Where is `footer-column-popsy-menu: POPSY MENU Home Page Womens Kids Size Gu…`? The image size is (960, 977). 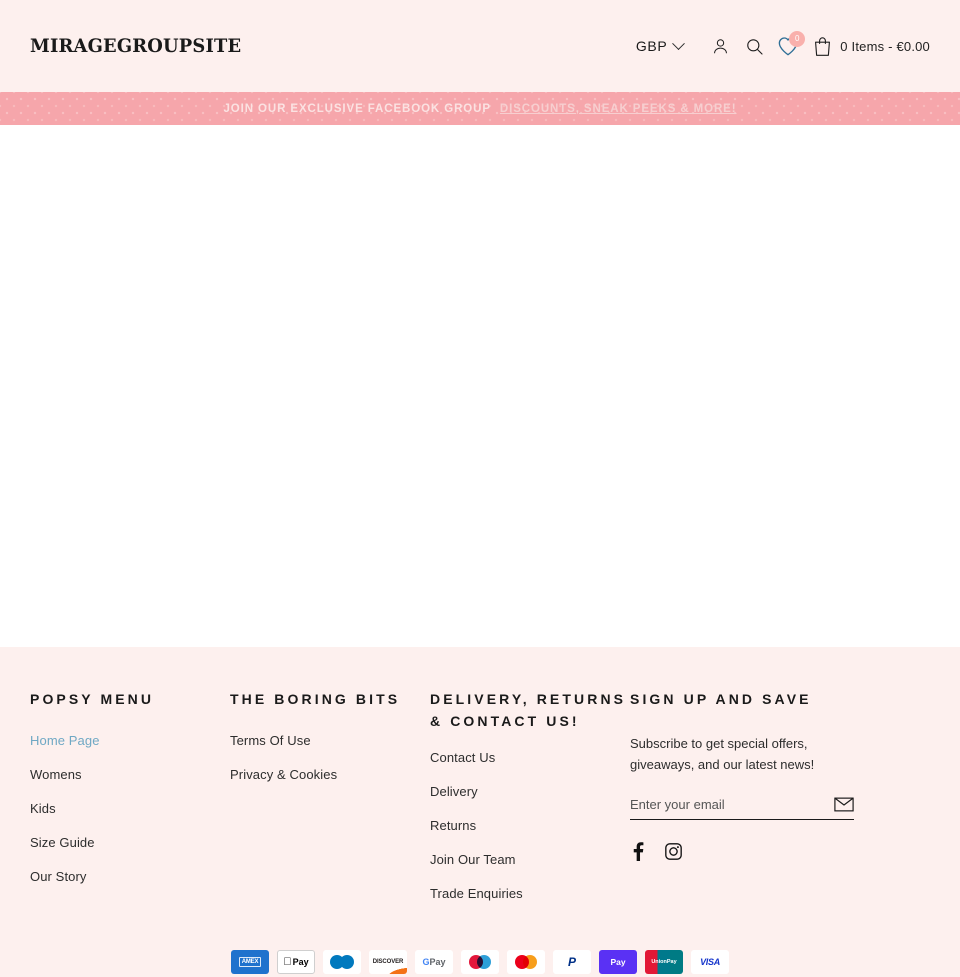
footer-column-popsy-menu: POPSY MENU Home Page Womens Kids Size Gu… is located at coordinates (130, 796).